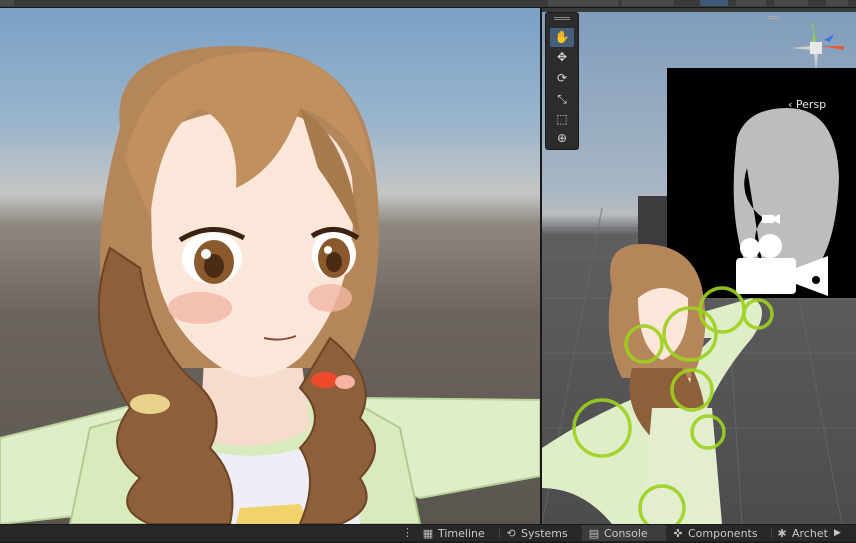  Describe the element at coordinates (407, 533) in the screenshot. I see `more-options-icon: ⋮` at that location.